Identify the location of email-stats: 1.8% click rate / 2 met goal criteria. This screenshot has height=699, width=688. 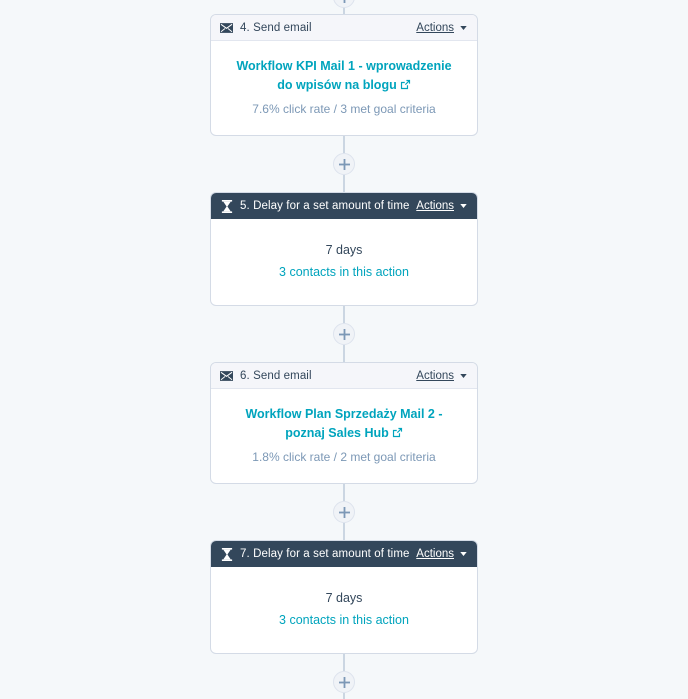
(344, 457).